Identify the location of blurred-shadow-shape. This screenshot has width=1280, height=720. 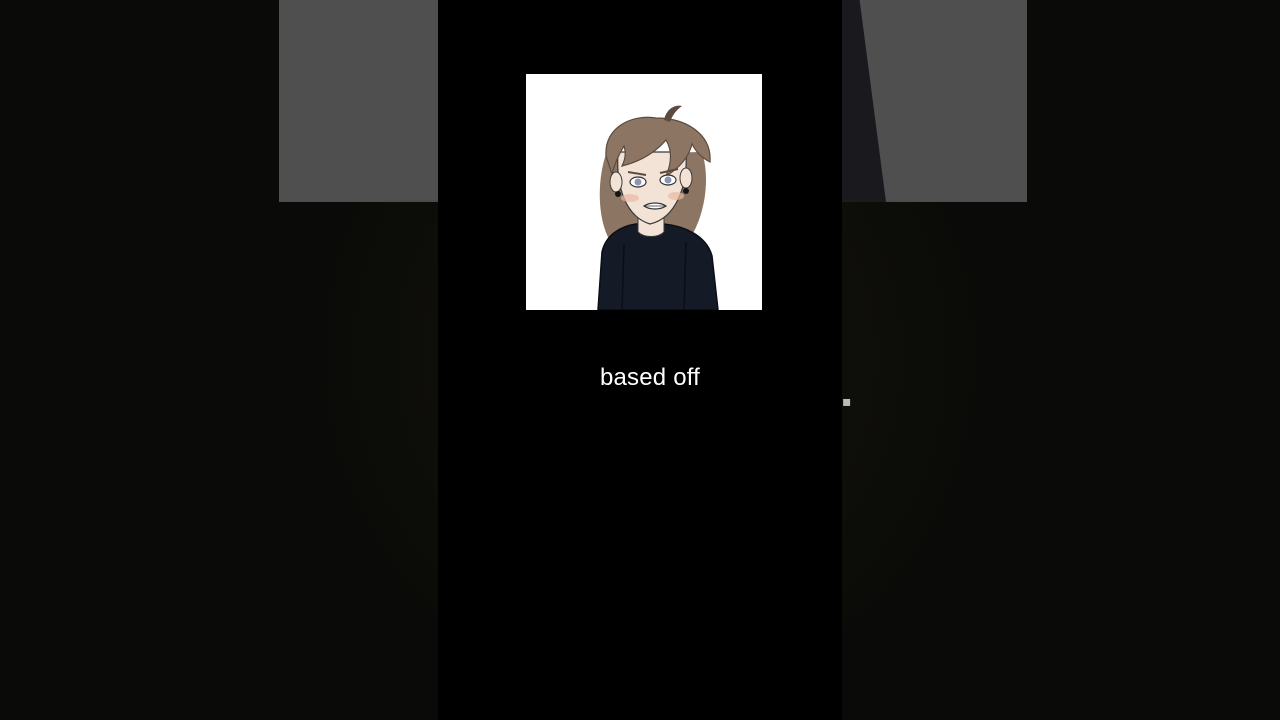
(864, 101).